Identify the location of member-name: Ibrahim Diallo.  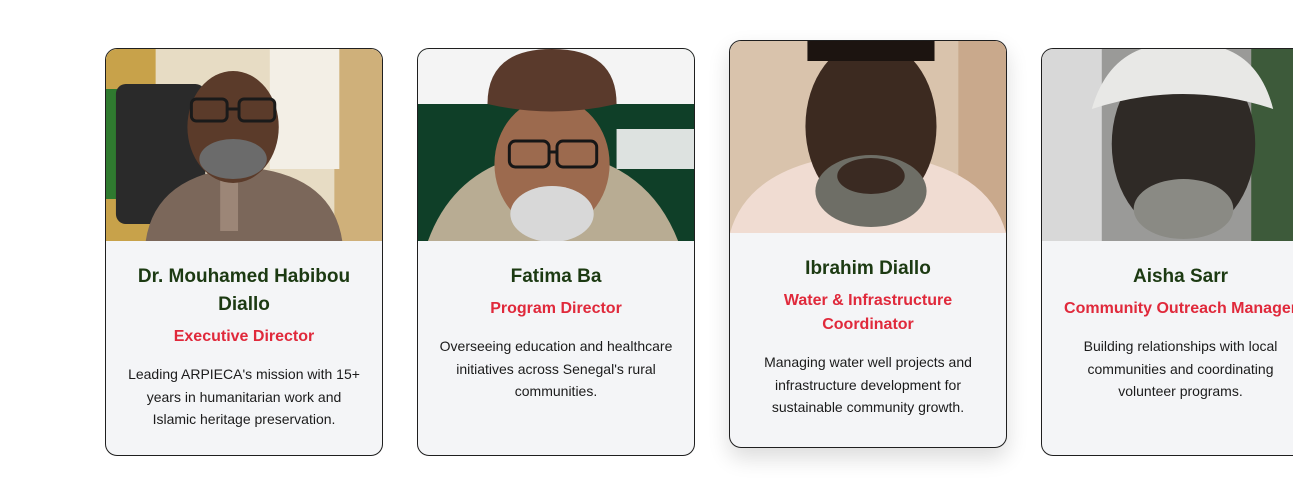
(868, 268).